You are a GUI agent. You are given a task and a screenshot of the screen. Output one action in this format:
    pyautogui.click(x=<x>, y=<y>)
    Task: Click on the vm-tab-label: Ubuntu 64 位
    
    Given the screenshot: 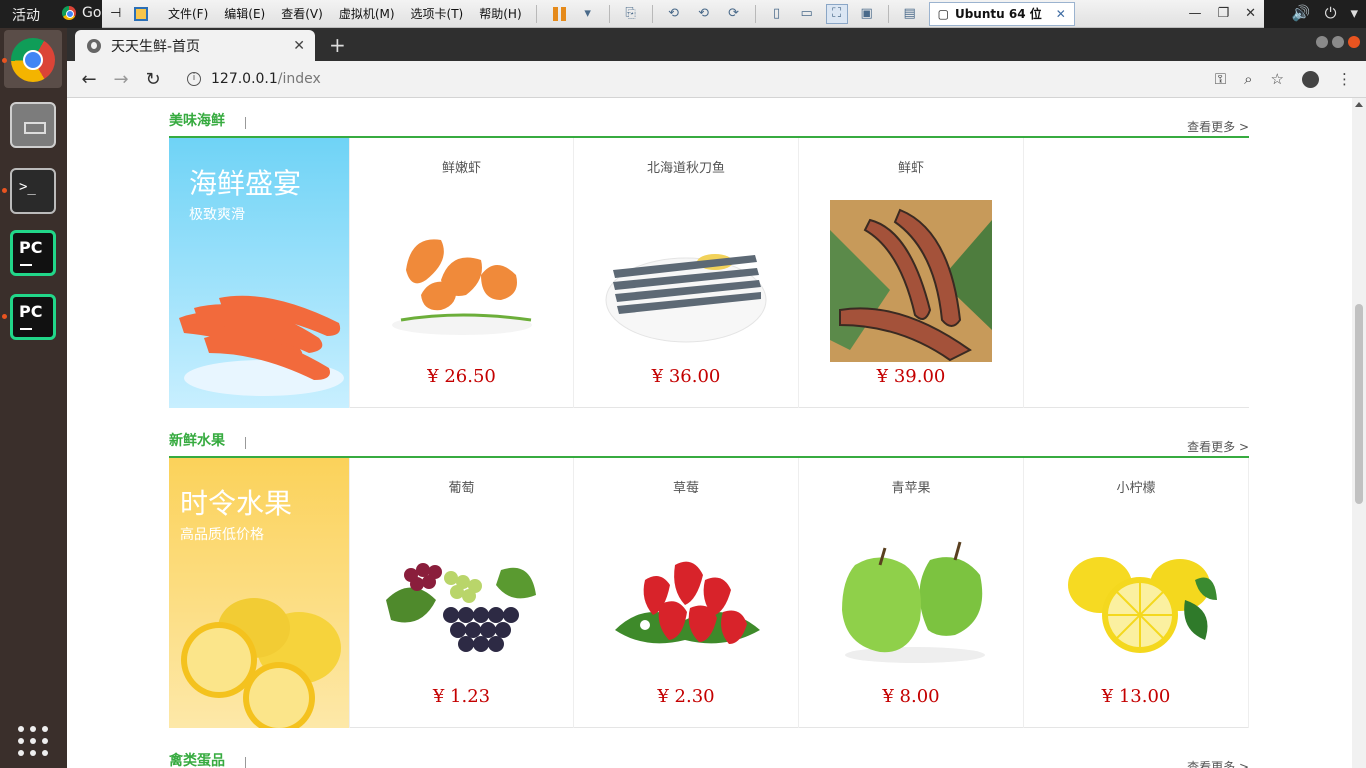 What is the action you would take?
    pyautogui.click(x=998, y=14)
    